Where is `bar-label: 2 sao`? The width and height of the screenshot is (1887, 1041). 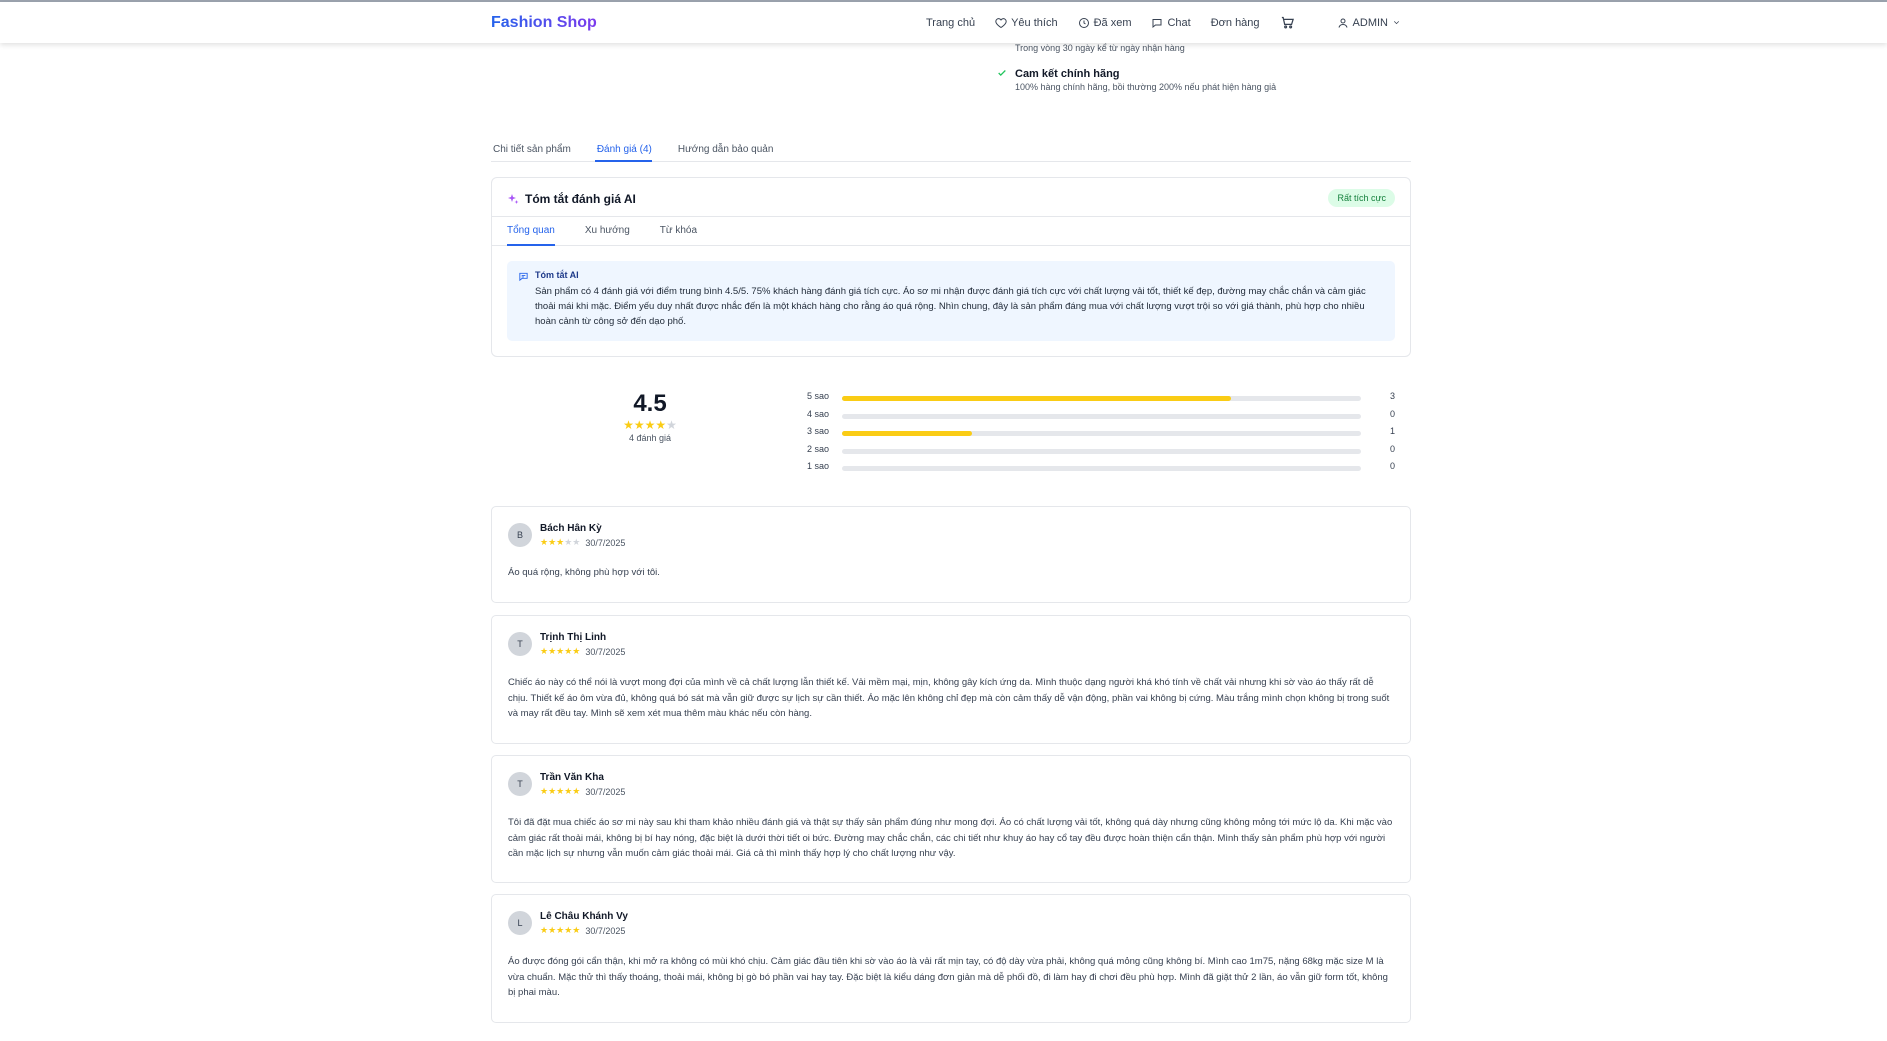
bar-label: 2 sao is located at coordinates (818, 448).